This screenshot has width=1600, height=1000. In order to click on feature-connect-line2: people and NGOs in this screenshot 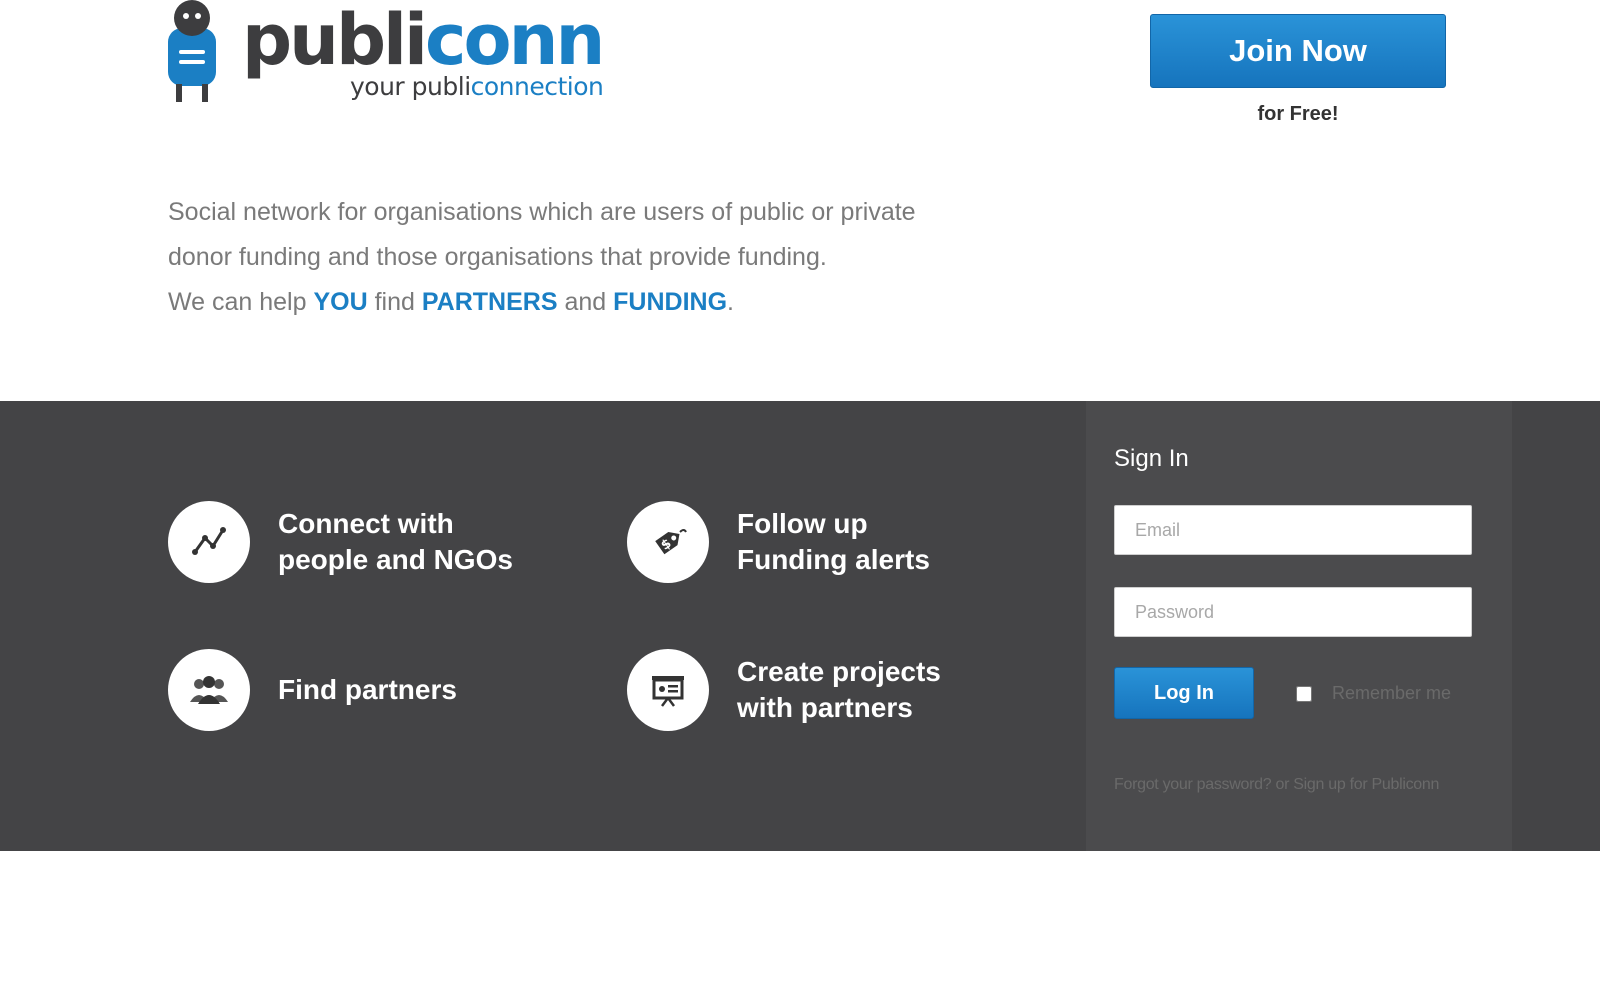, I will do `click(395, 559)`.